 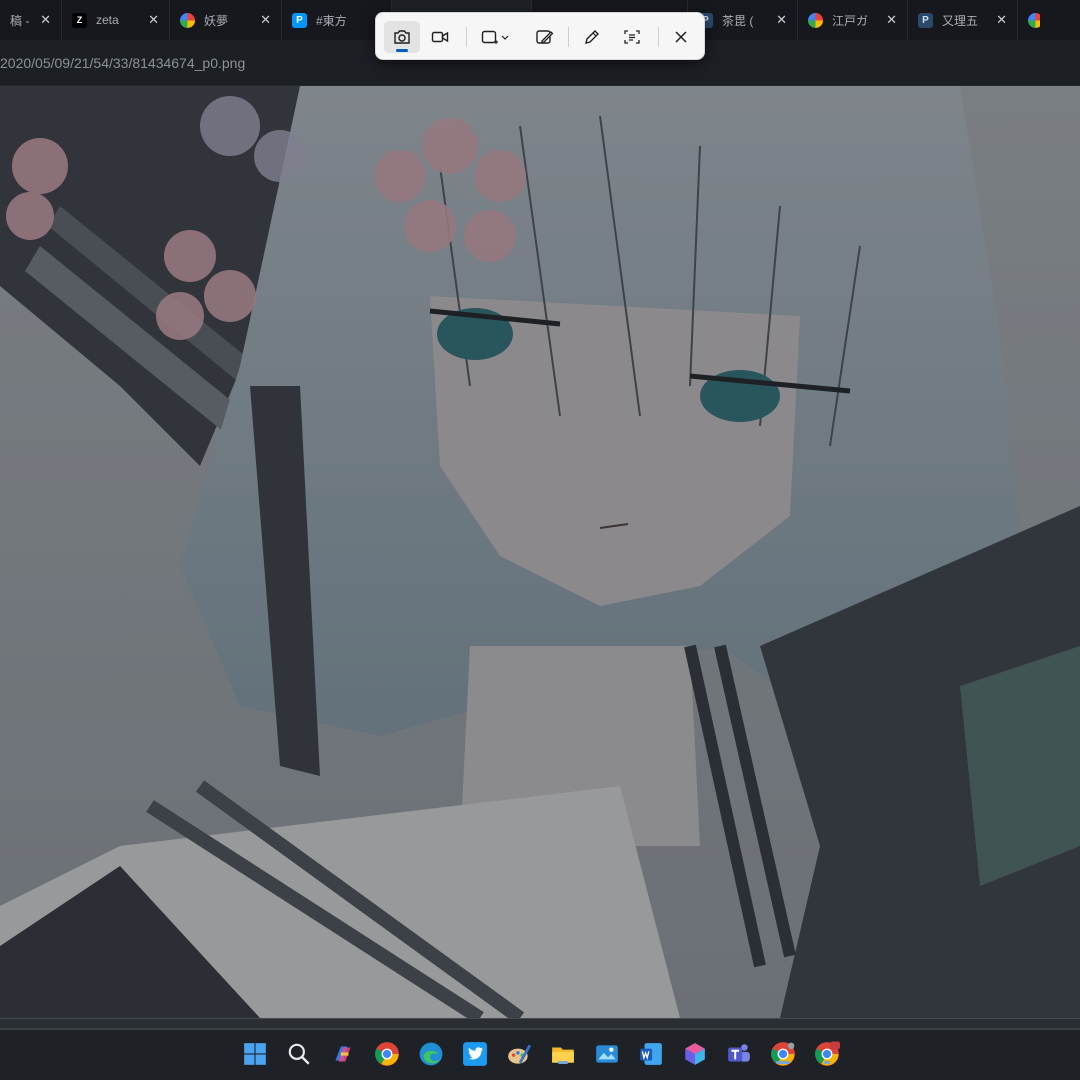 I want to click on tab-1: 稿 - ( ✕, so click(x=31, y=20).